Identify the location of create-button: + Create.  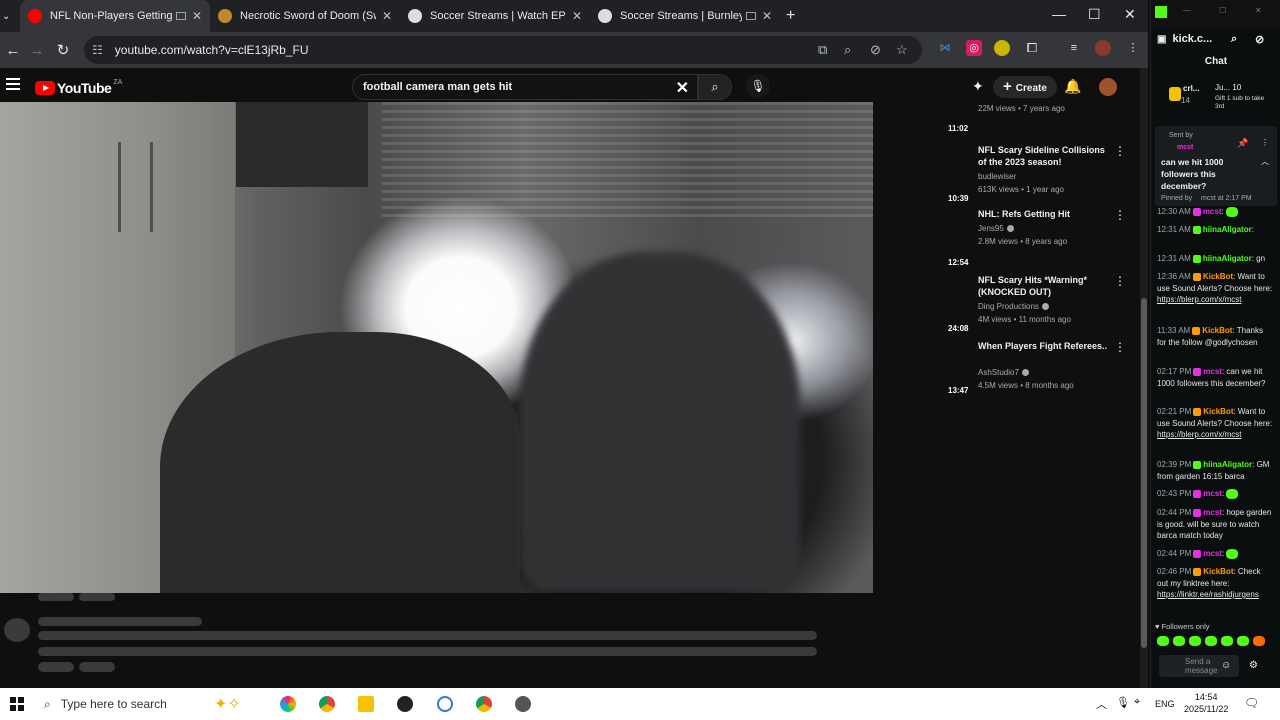
(1025, 87).